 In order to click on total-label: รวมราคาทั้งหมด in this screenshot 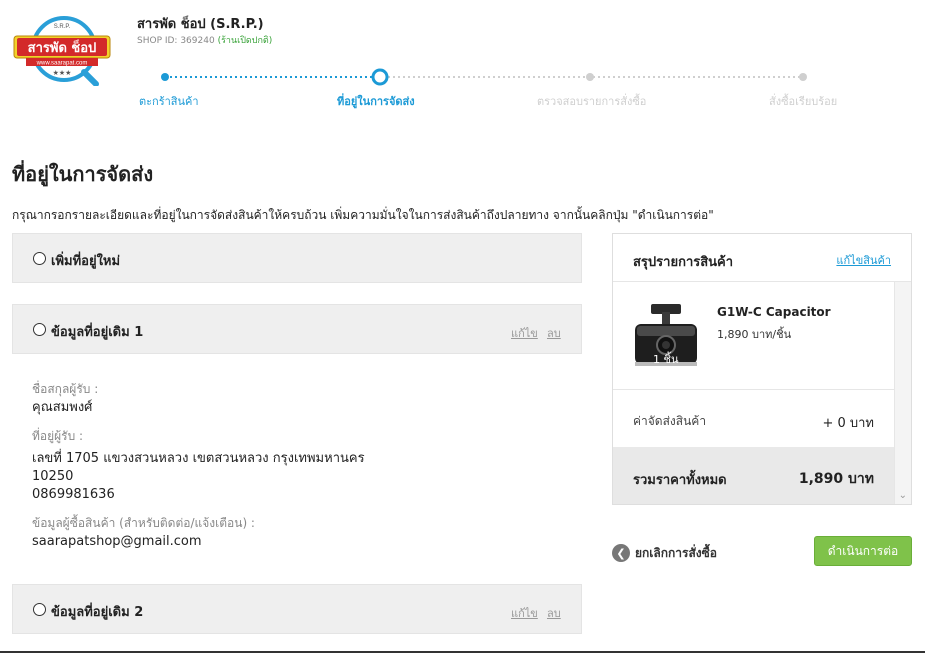, I will do `click(680, 480)`.